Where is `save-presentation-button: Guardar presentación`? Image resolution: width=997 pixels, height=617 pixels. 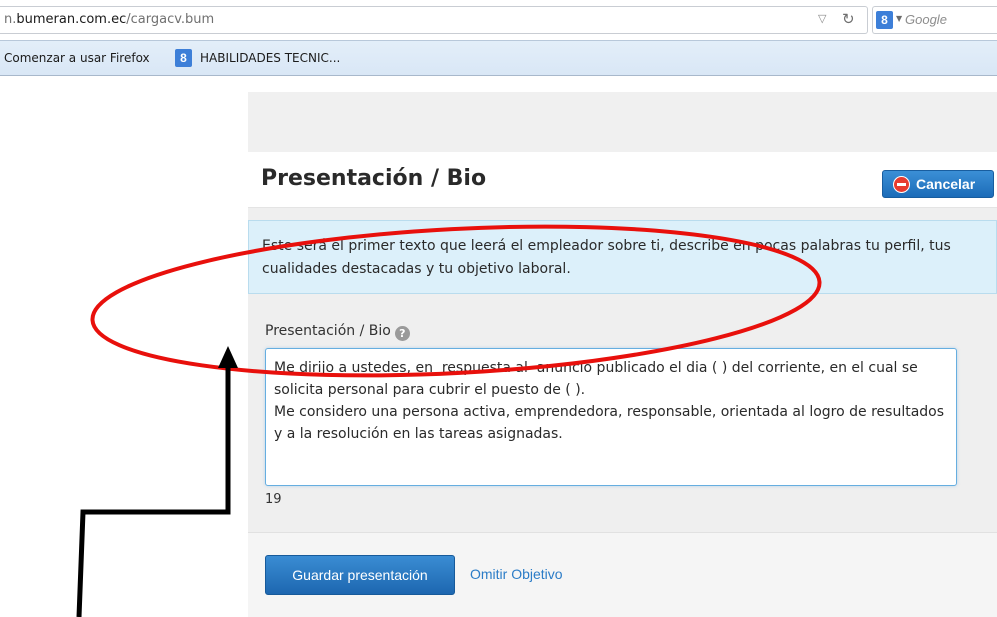 save-presentation-button: Guardar presentación is located at coordinates (360, 575).